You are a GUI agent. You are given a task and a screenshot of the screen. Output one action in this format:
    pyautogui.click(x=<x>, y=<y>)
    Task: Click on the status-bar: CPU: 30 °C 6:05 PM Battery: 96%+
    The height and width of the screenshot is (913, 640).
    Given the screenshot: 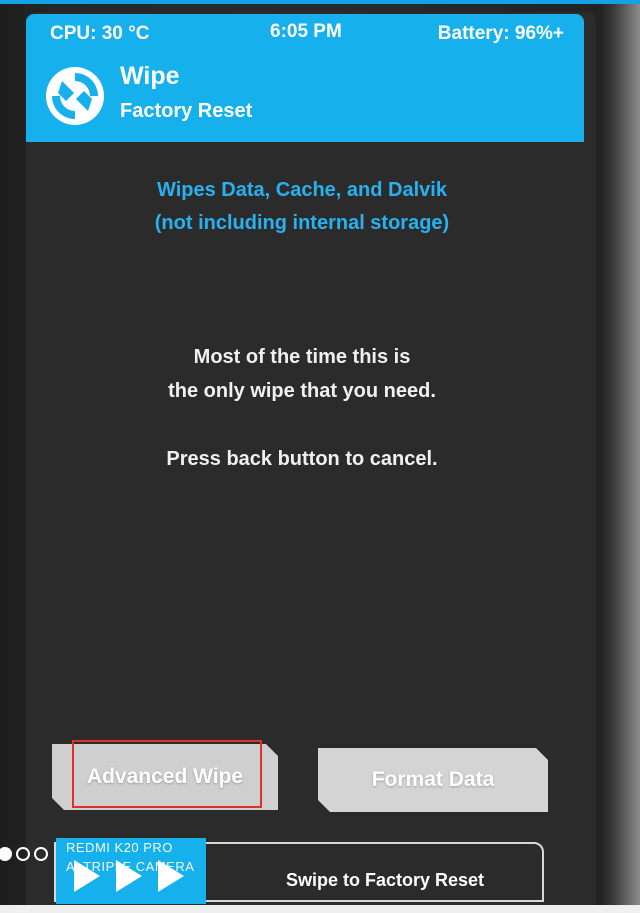 What is the action you would take?
    pyautogui.click(x=305, y=33)
    